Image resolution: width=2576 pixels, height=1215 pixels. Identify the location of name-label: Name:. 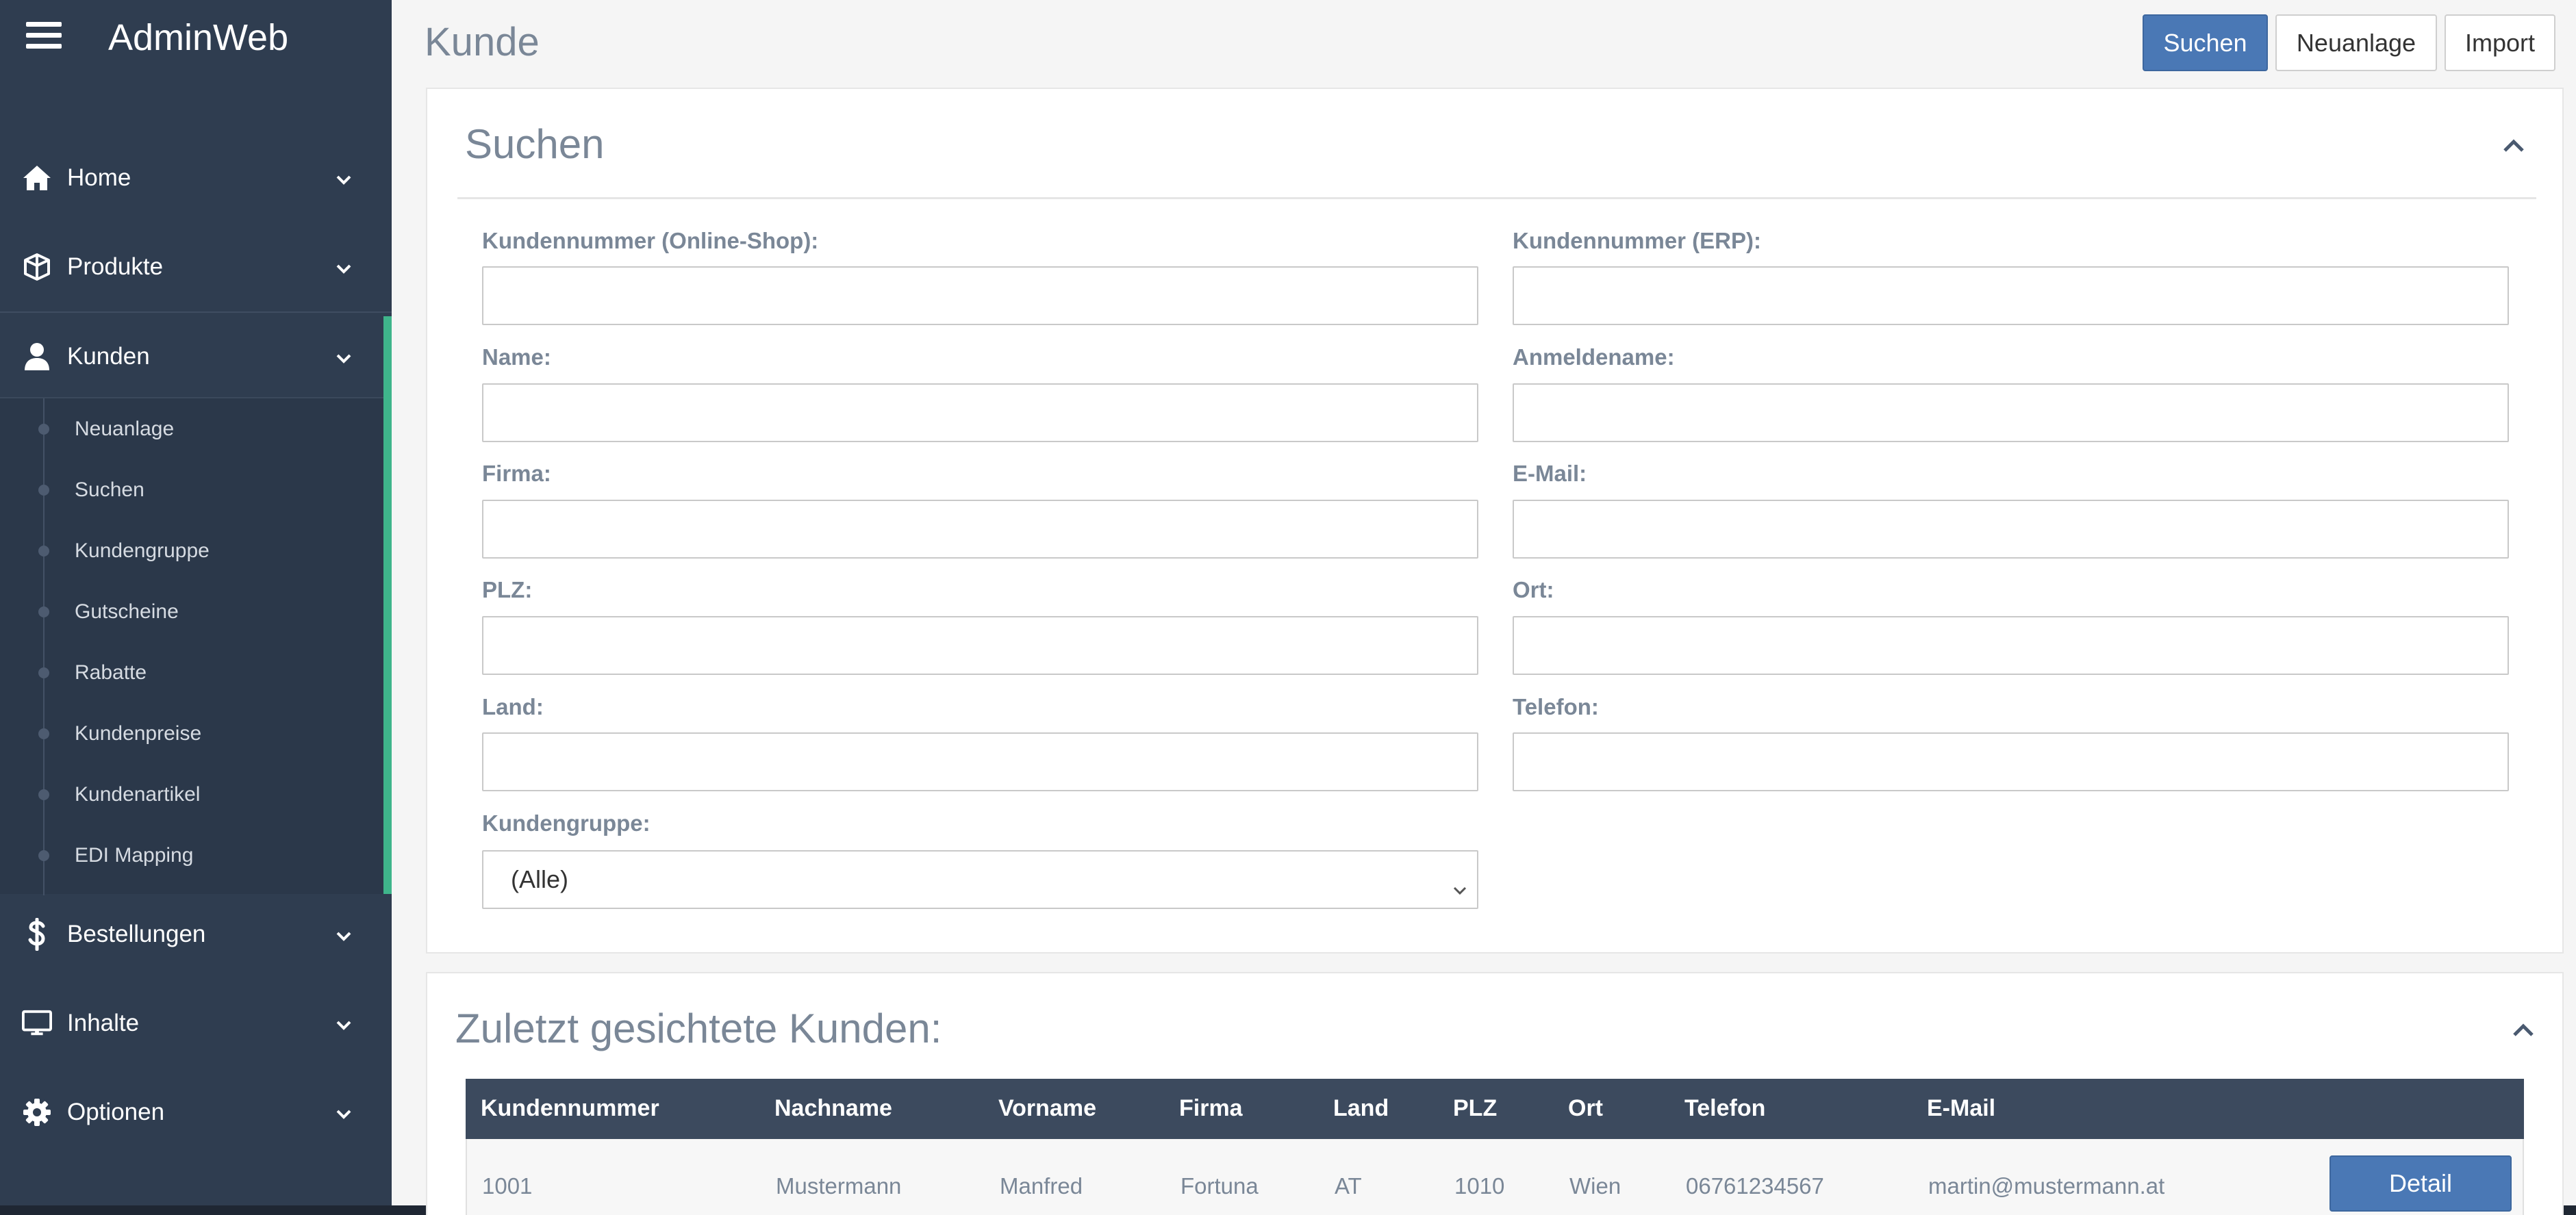
(516, 357).